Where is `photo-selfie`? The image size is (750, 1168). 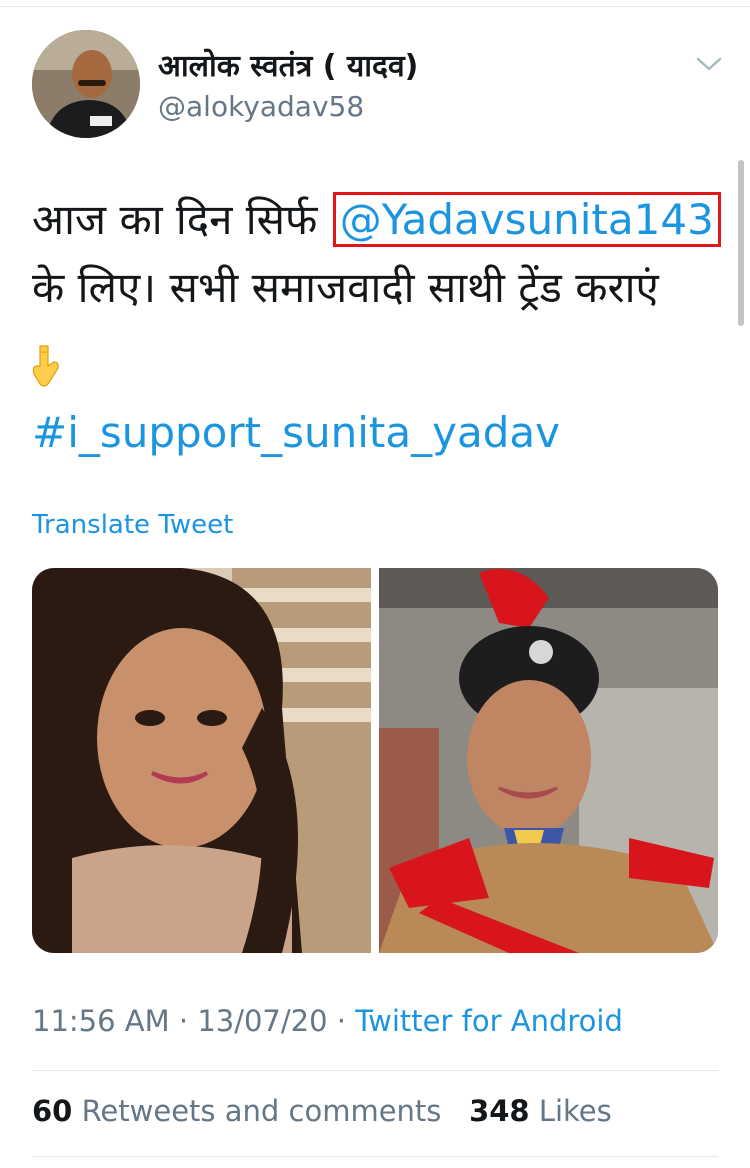
photo-selfie is located at coordinates (201, 760).